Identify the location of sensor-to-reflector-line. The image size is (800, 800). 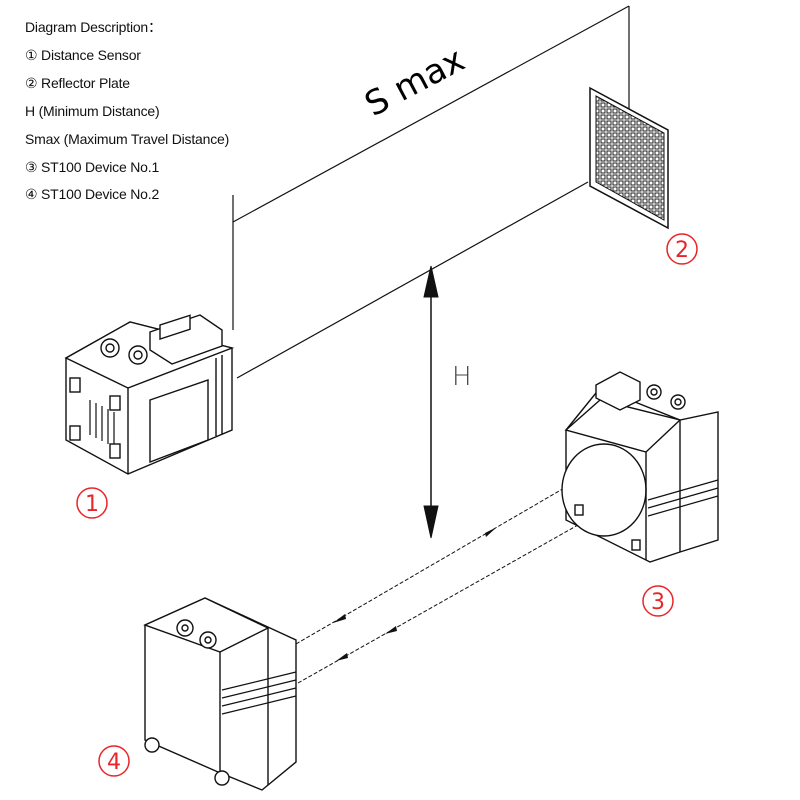
(412, 280).